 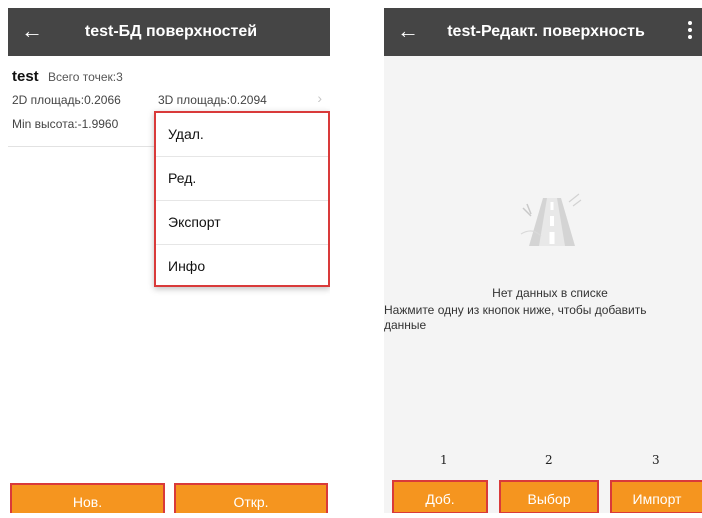 What do you see at coordinates (242, 135) in the screenshot?
I see `menu-item-delete: Удал.` at bounding box center [242, 135].